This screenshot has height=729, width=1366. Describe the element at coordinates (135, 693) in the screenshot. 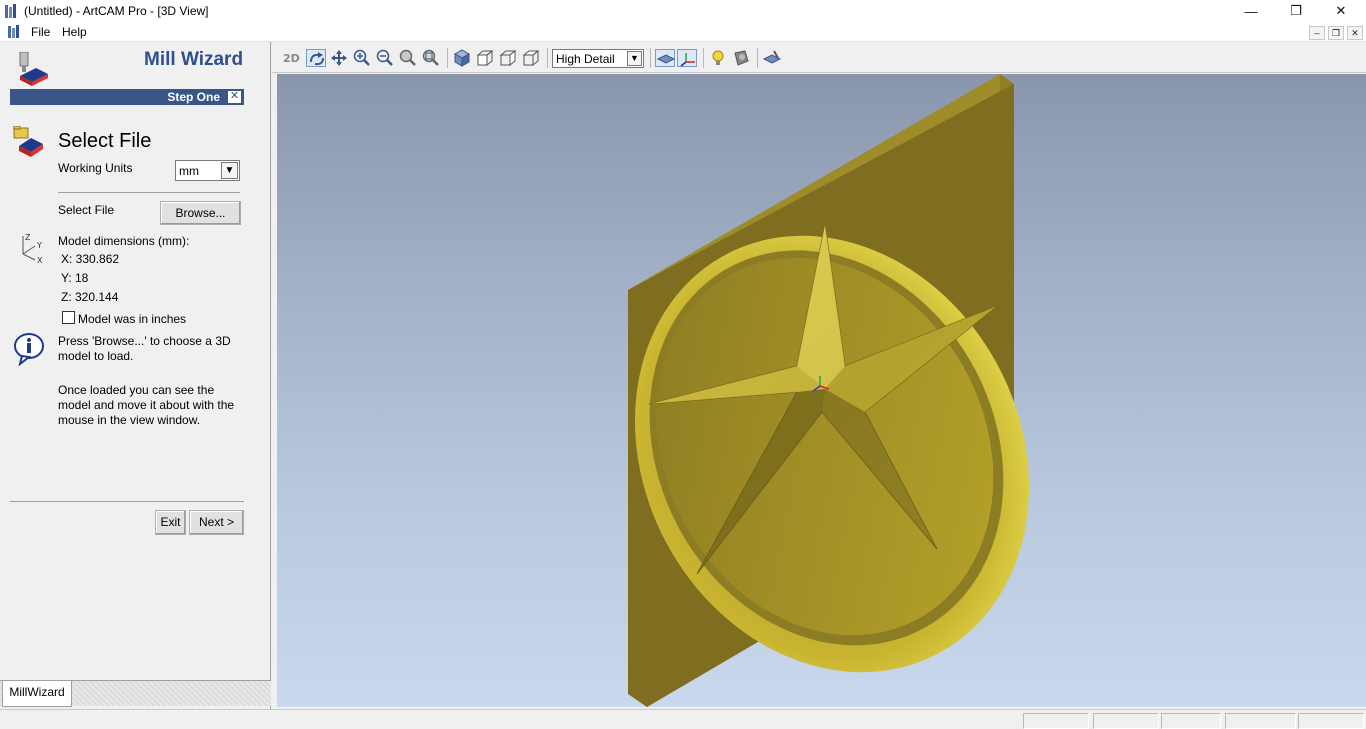

I see `panel-tab-strip: MillWizard` at that location.